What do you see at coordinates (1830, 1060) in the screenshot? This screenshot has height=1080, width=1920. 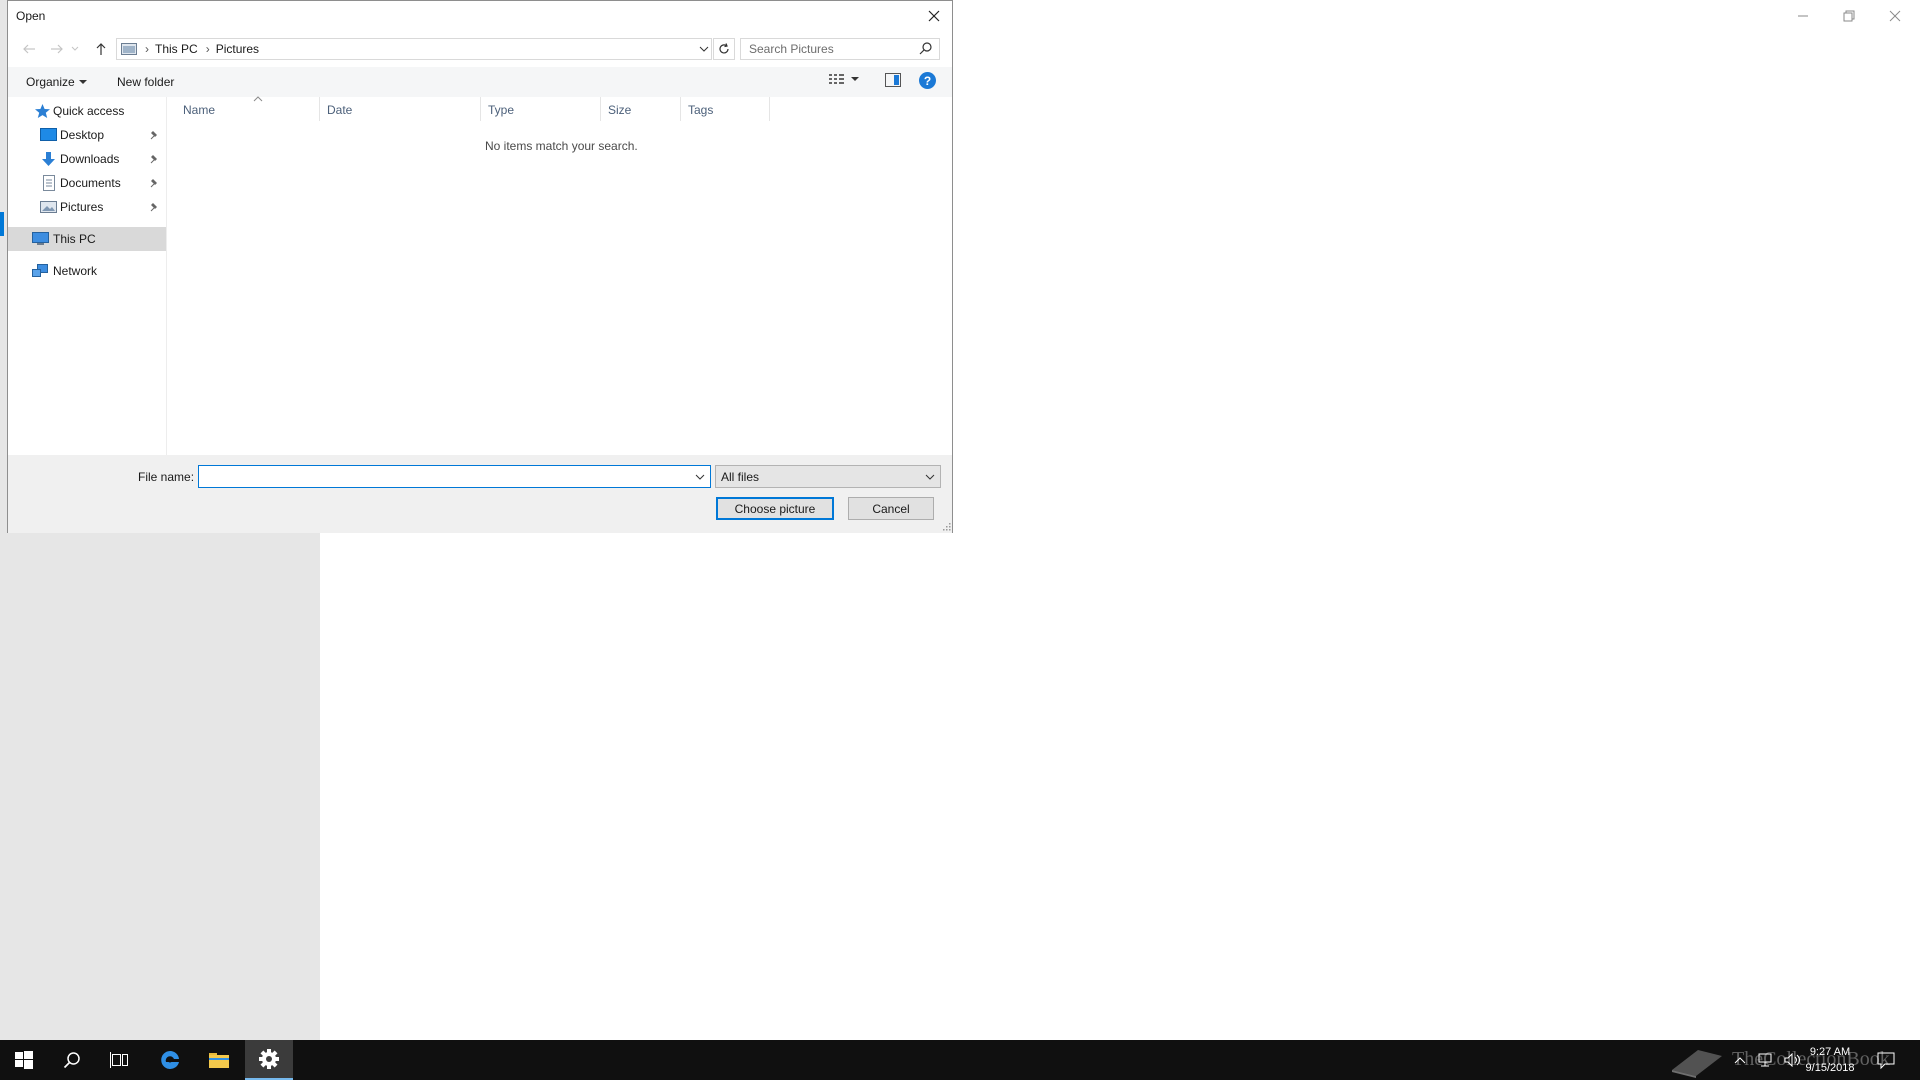 I see `taskbar-clock: 9:27 AM 9/15/2018` at bounding box center [1830, 1060].